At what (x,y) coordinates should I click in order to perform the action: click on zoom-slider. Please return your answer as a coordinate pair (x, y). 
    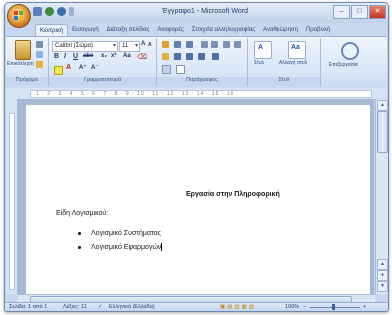
    Looking at the image, I should click on (335, 307).